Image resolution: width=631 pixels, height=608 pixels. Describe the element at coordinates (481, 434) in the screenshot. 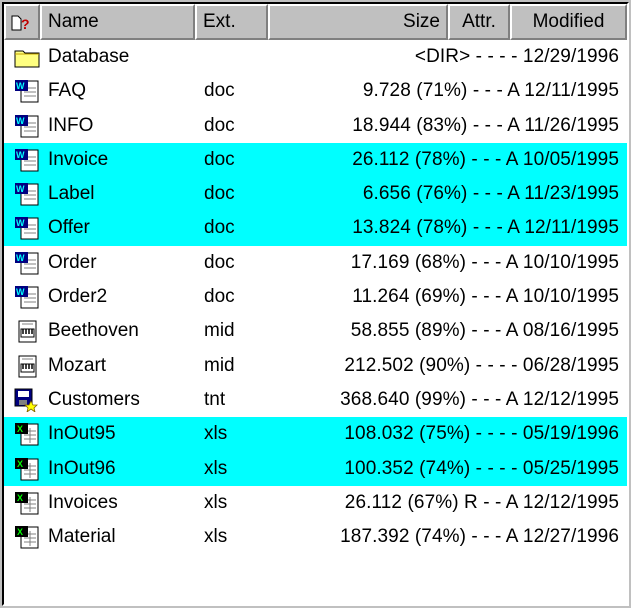

I see `file-size-attr-modified: 108.032 (75%) - - - - 05/19/1996` at that location.